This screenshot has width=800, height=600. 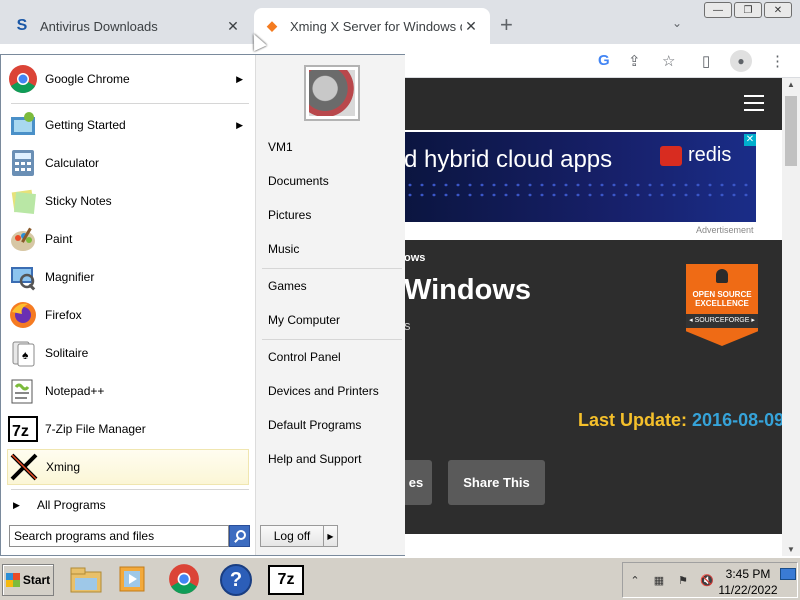 I want to click on show-desktop-icon, so click(x=788, y=574).